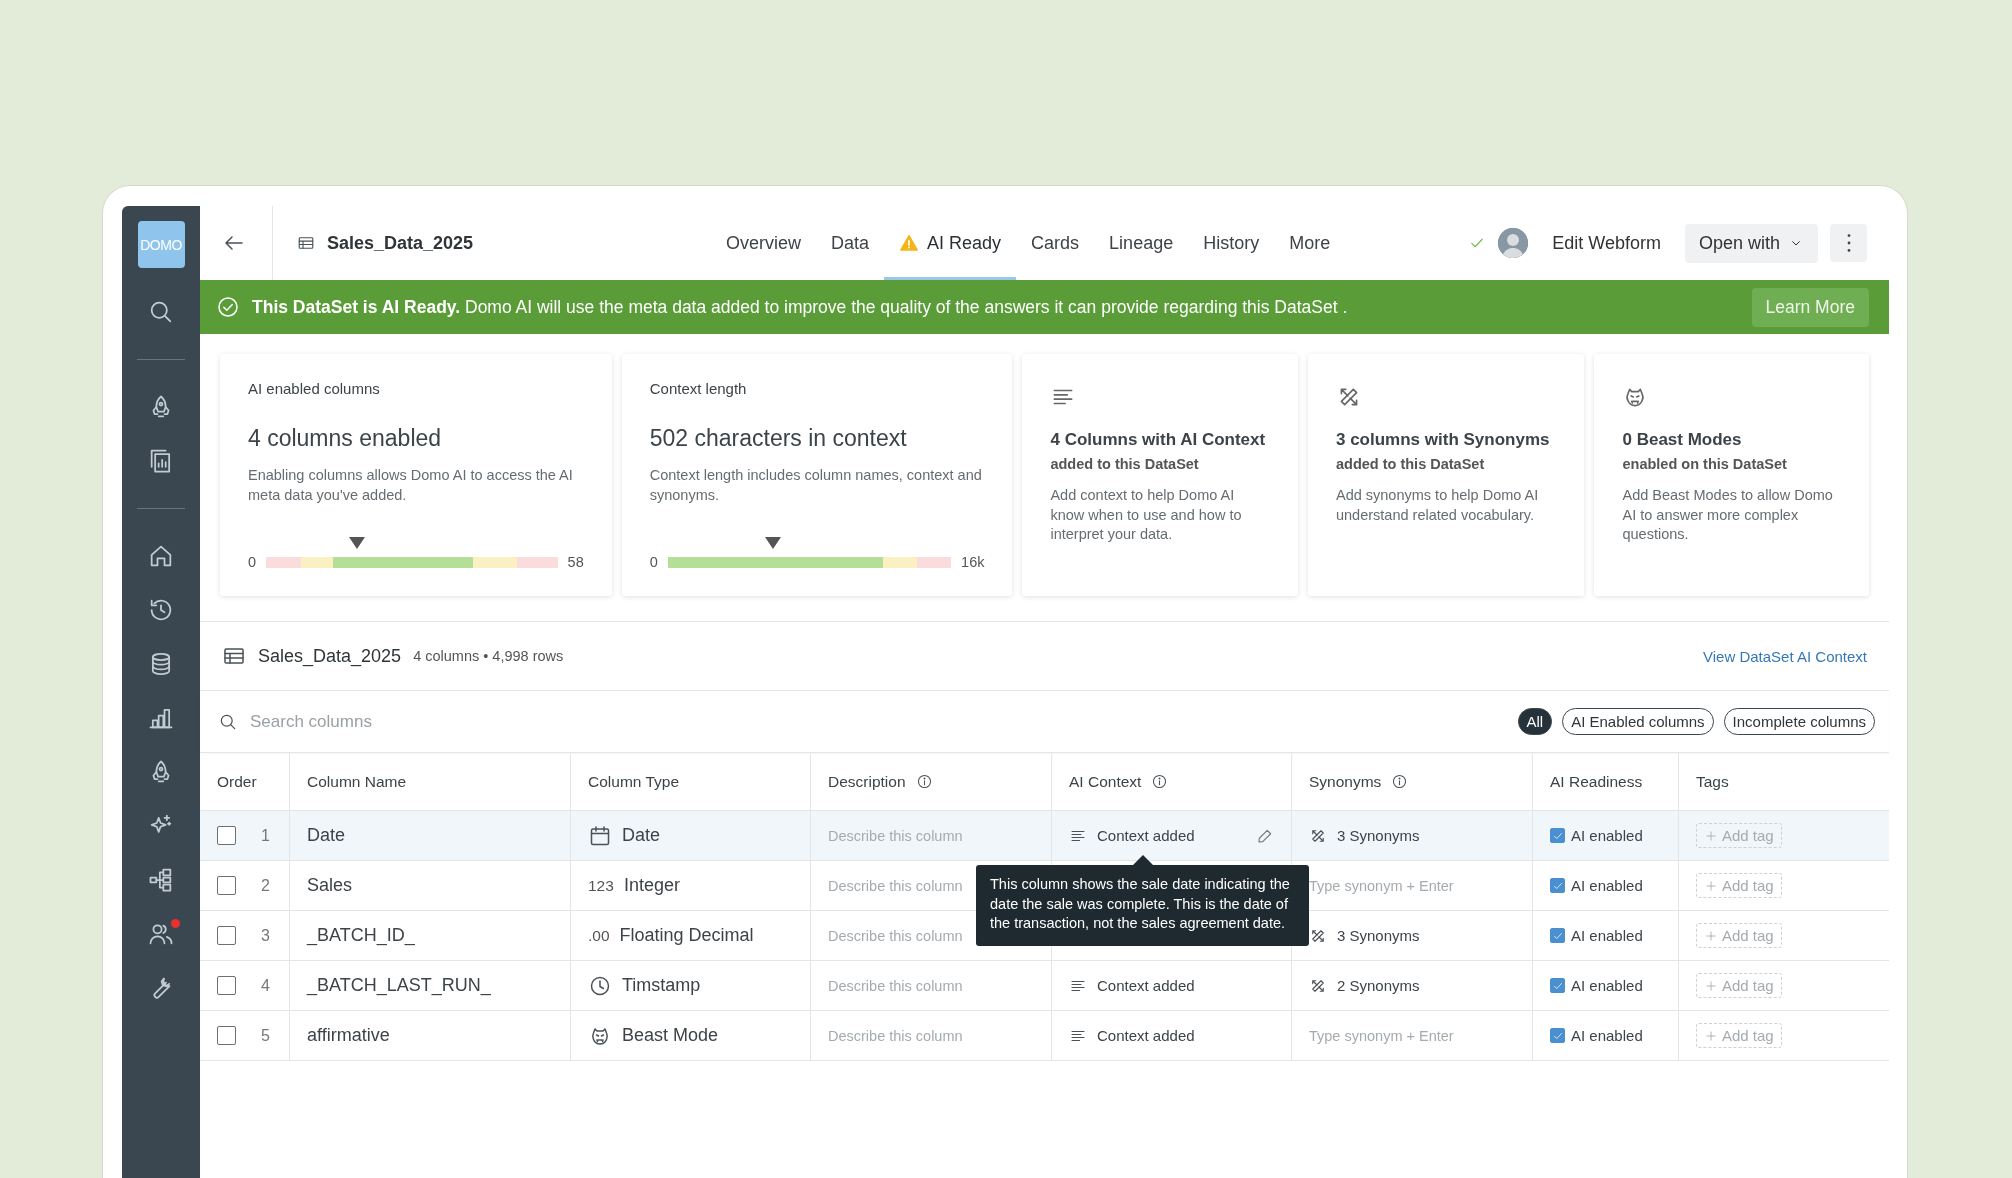 The image size is (2012, 1178). Describe the element at coordinates (306, 243) in the screenshot. I see `table-icon` at that location.